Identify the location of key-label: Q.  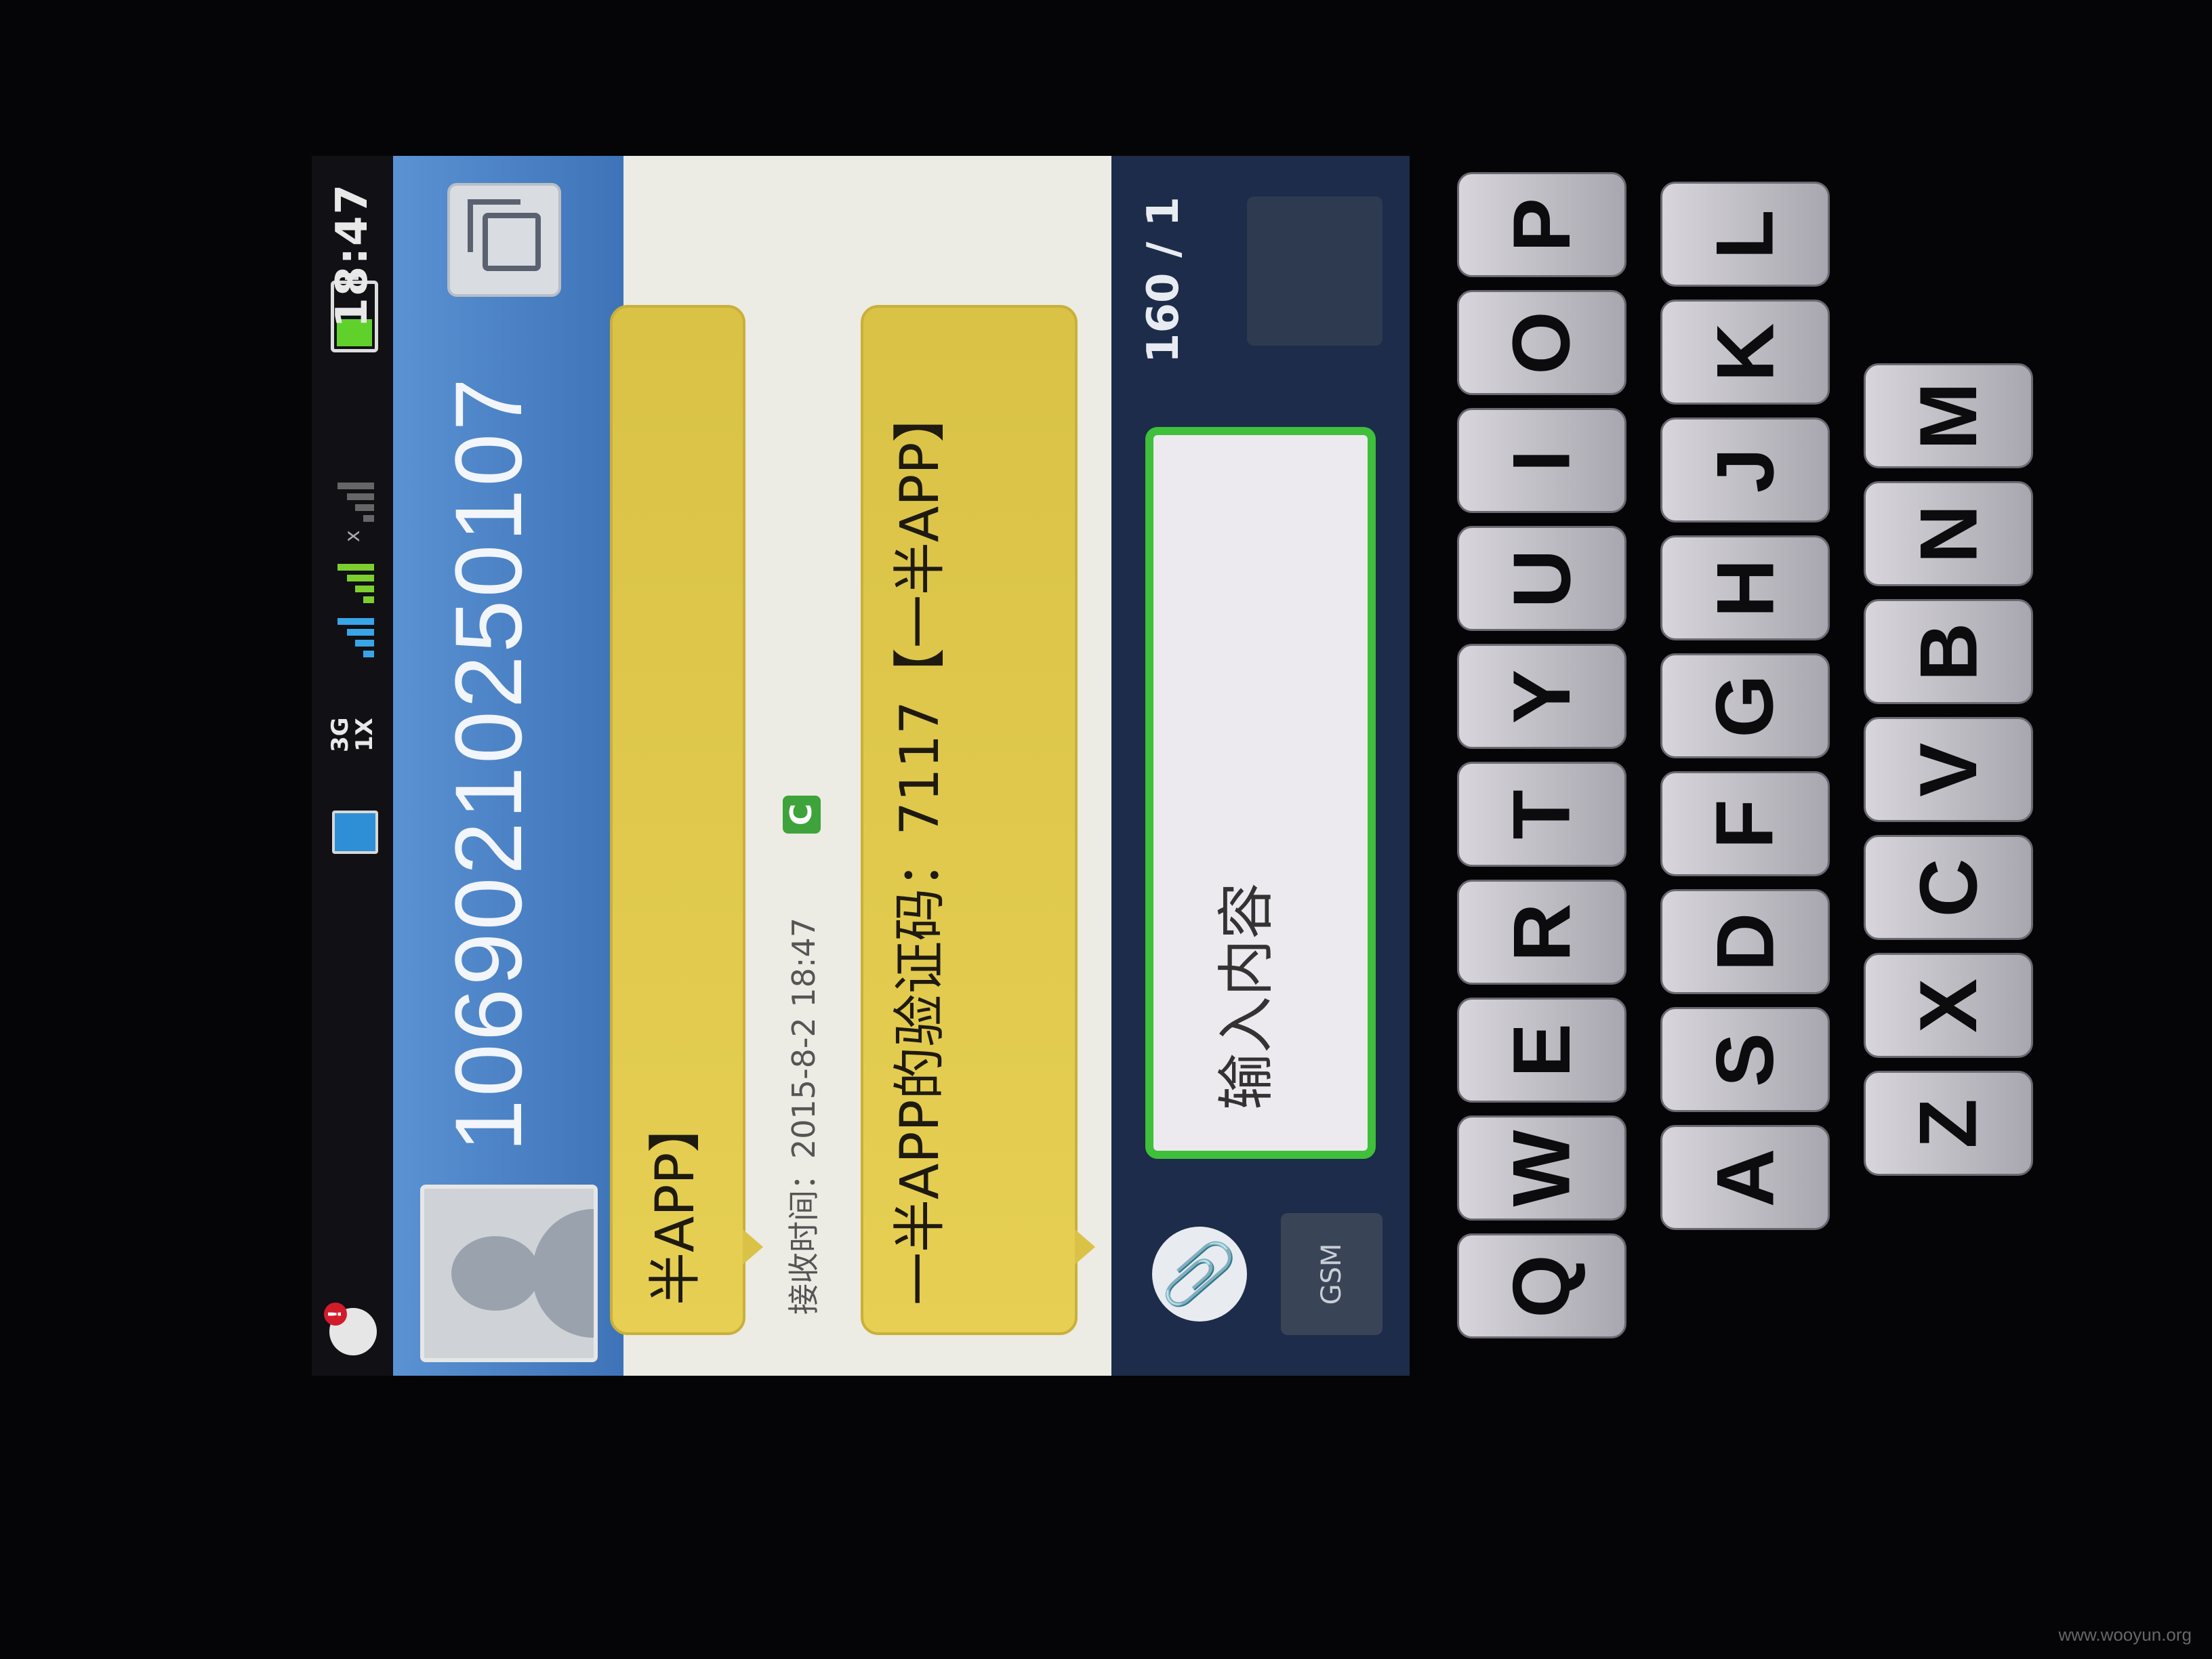
(1541, 1286).